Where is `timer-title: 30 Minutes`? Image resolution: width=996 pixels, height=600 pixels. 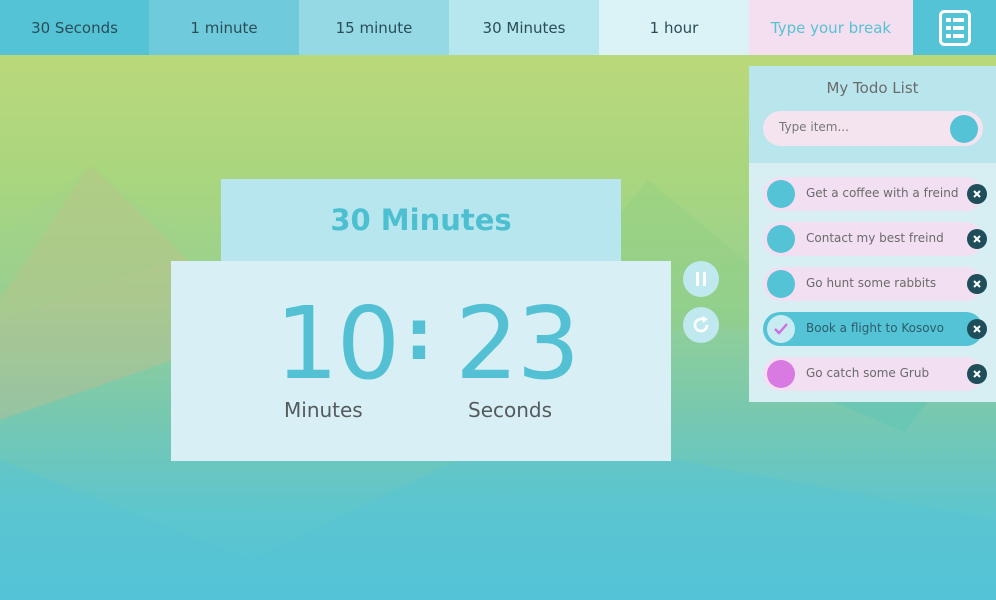 timer-title: 30 Minutes is located at coordinates (421, 220).